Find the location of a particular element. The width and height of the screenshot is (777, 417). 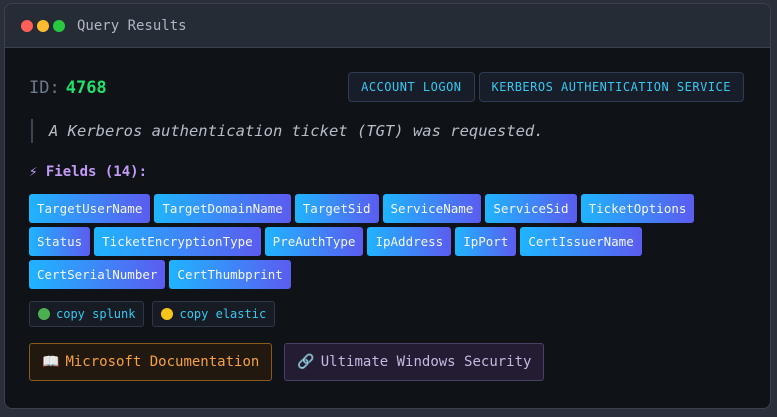

field-chip: CertIssuerName is located at coordinates (581, 241).